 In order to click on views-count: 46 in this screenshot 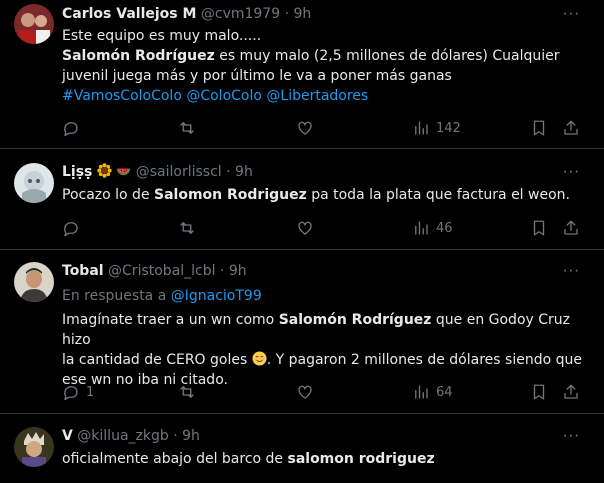, I will do `click(444, 228)`.